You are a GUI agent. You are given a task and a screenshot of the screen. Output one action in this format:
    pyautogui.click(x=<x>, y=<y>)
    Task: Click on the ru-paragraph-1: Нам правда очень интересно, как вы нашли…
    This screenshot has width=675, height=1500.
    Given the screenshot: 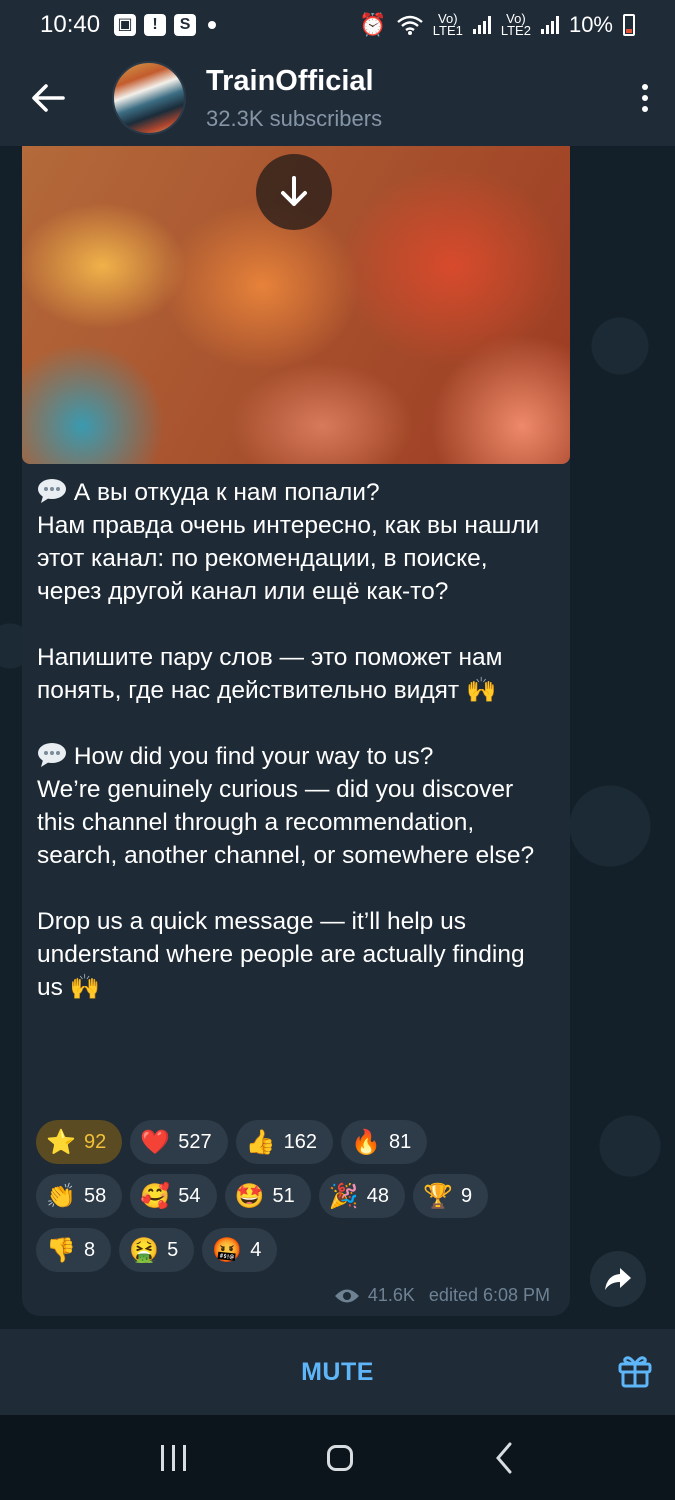 What is the action you would take?
    pyautogui.click(x=288, y=558)
    